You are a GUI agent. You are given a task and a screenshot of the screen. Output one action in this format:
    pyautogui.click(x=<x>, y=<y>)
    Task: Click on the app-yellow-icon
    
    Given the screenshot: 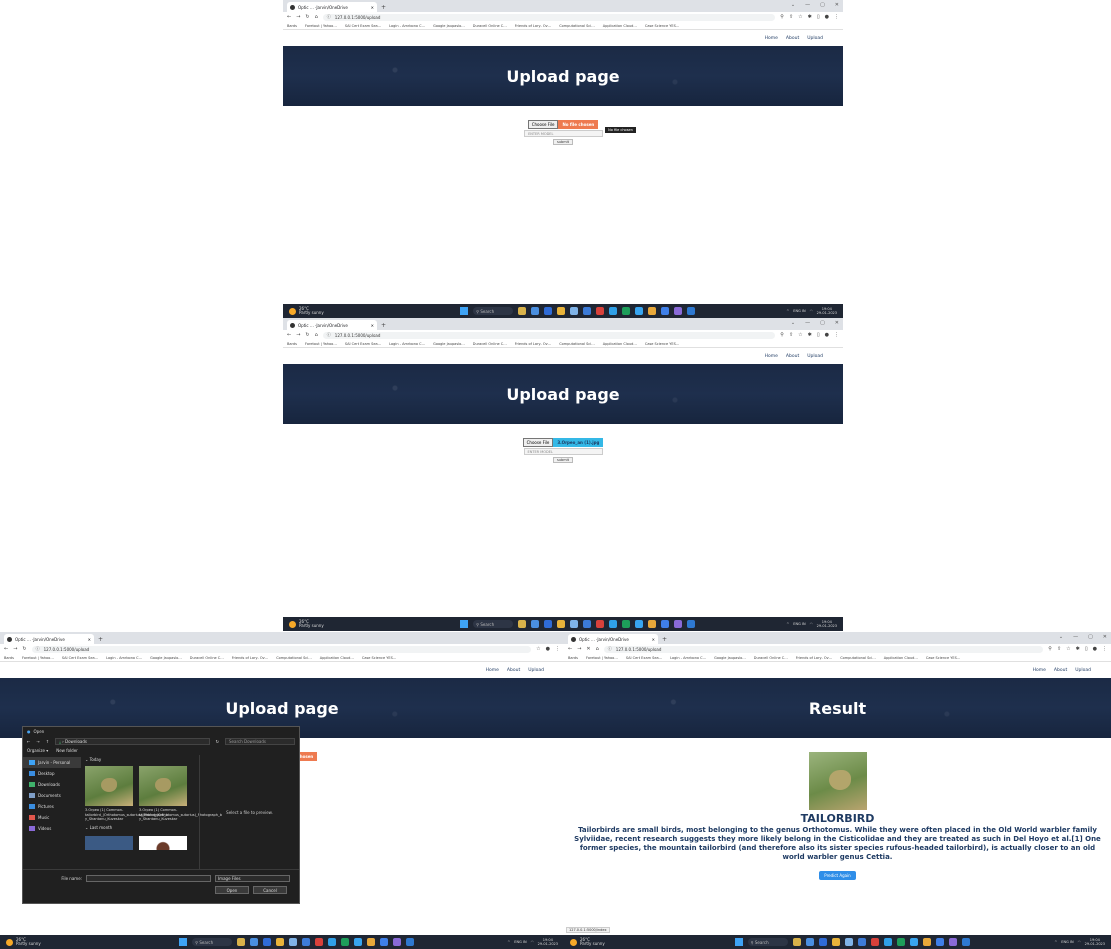 What is the action you would take?
    pyautogui.click(x=652, y=311)
    